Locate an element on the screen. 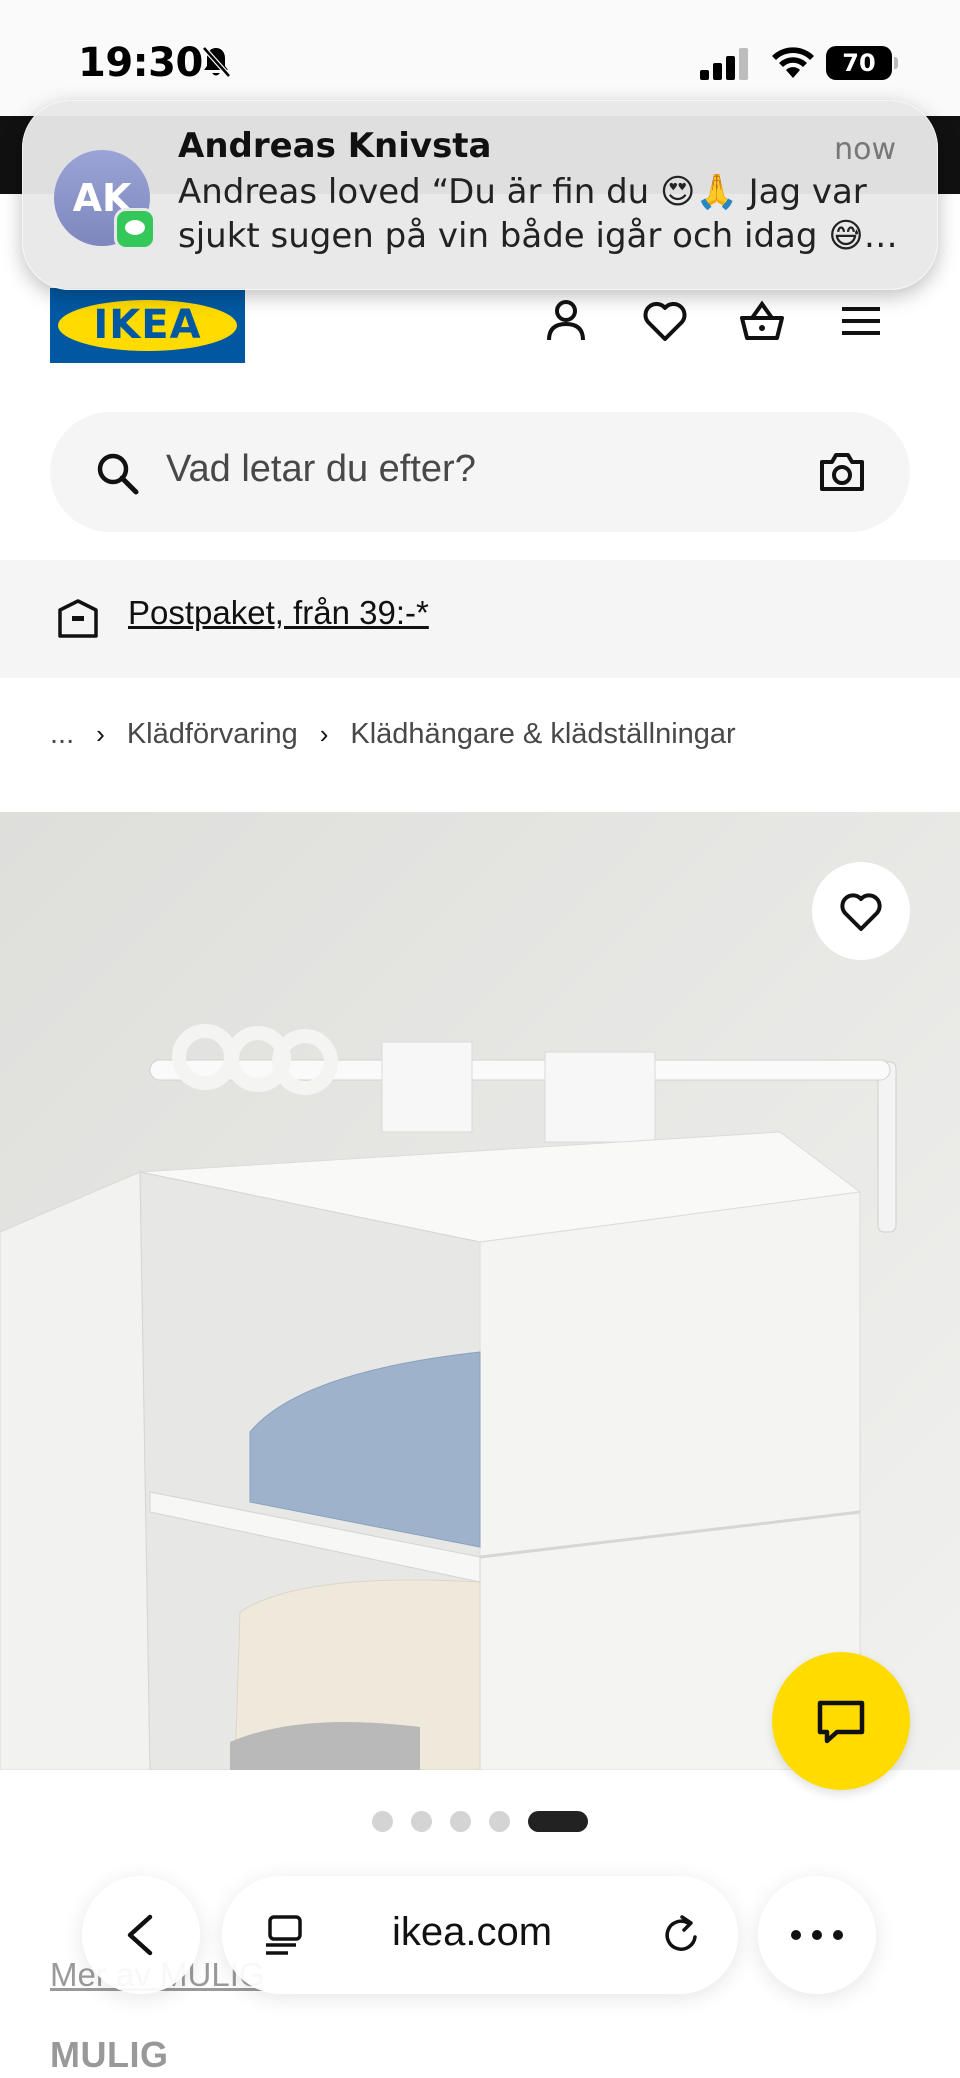  browser-address-bar: ikea.com is located at coordinates (480, 1935).